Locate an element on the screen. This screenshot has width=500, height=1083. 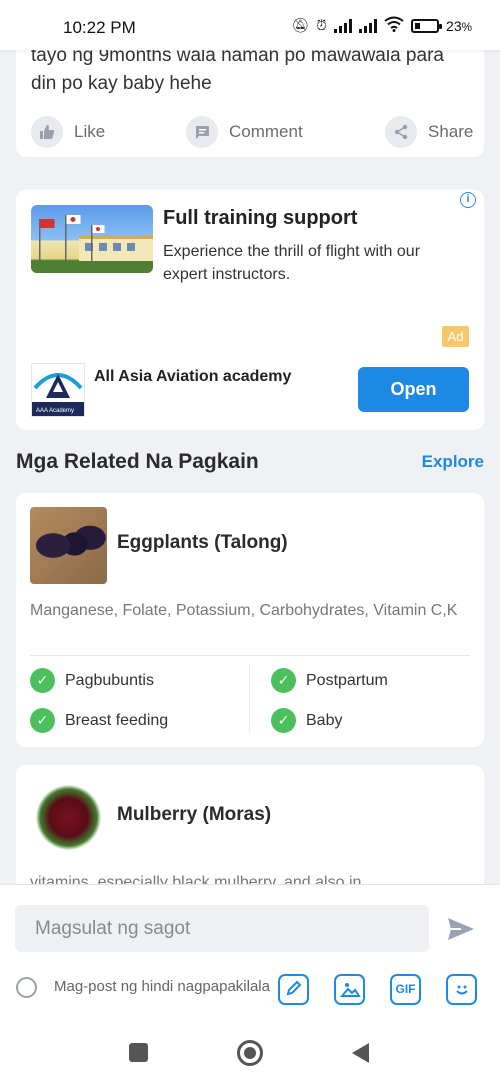
ad-company-name: All Asia Aviation academy is located at coordinates (192, 377).